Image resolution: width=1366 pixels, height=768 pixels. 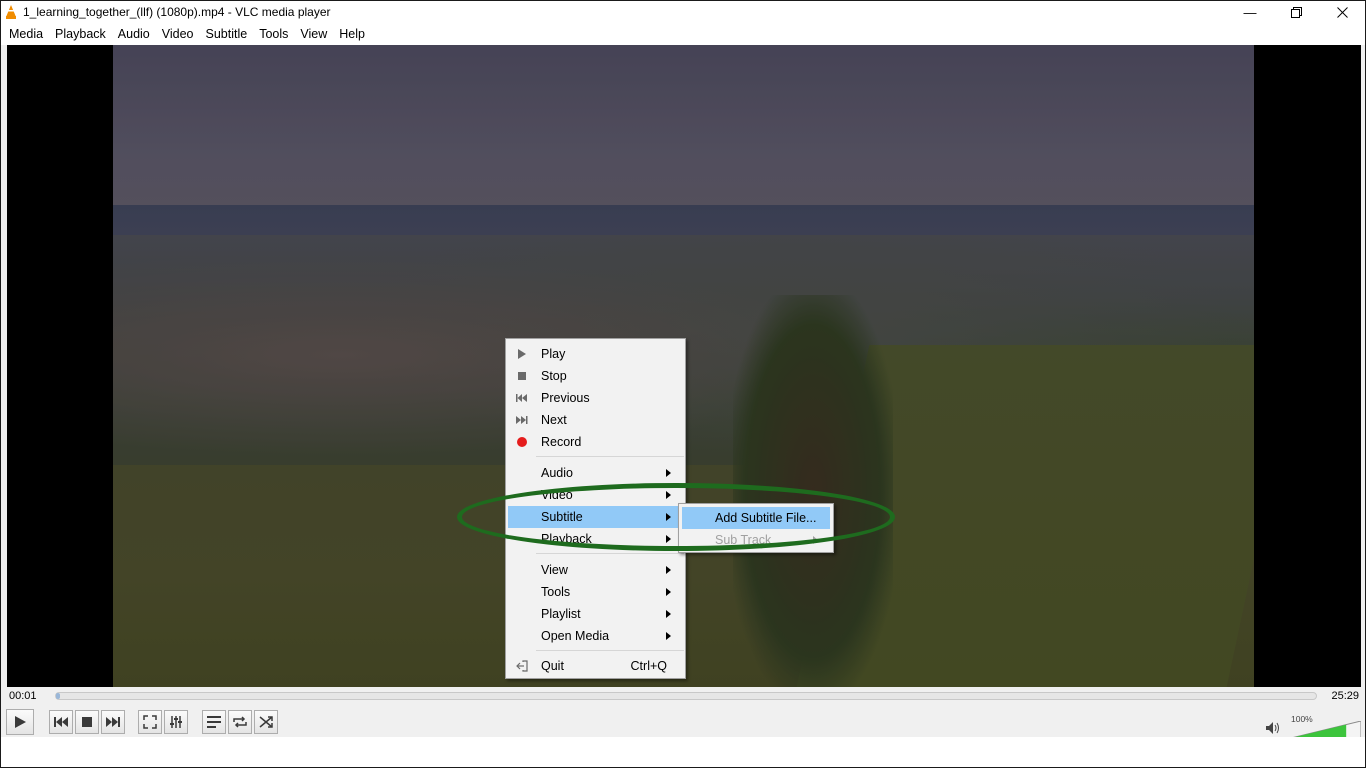 I want to click on loop-icon, so click(x=240, y=722).